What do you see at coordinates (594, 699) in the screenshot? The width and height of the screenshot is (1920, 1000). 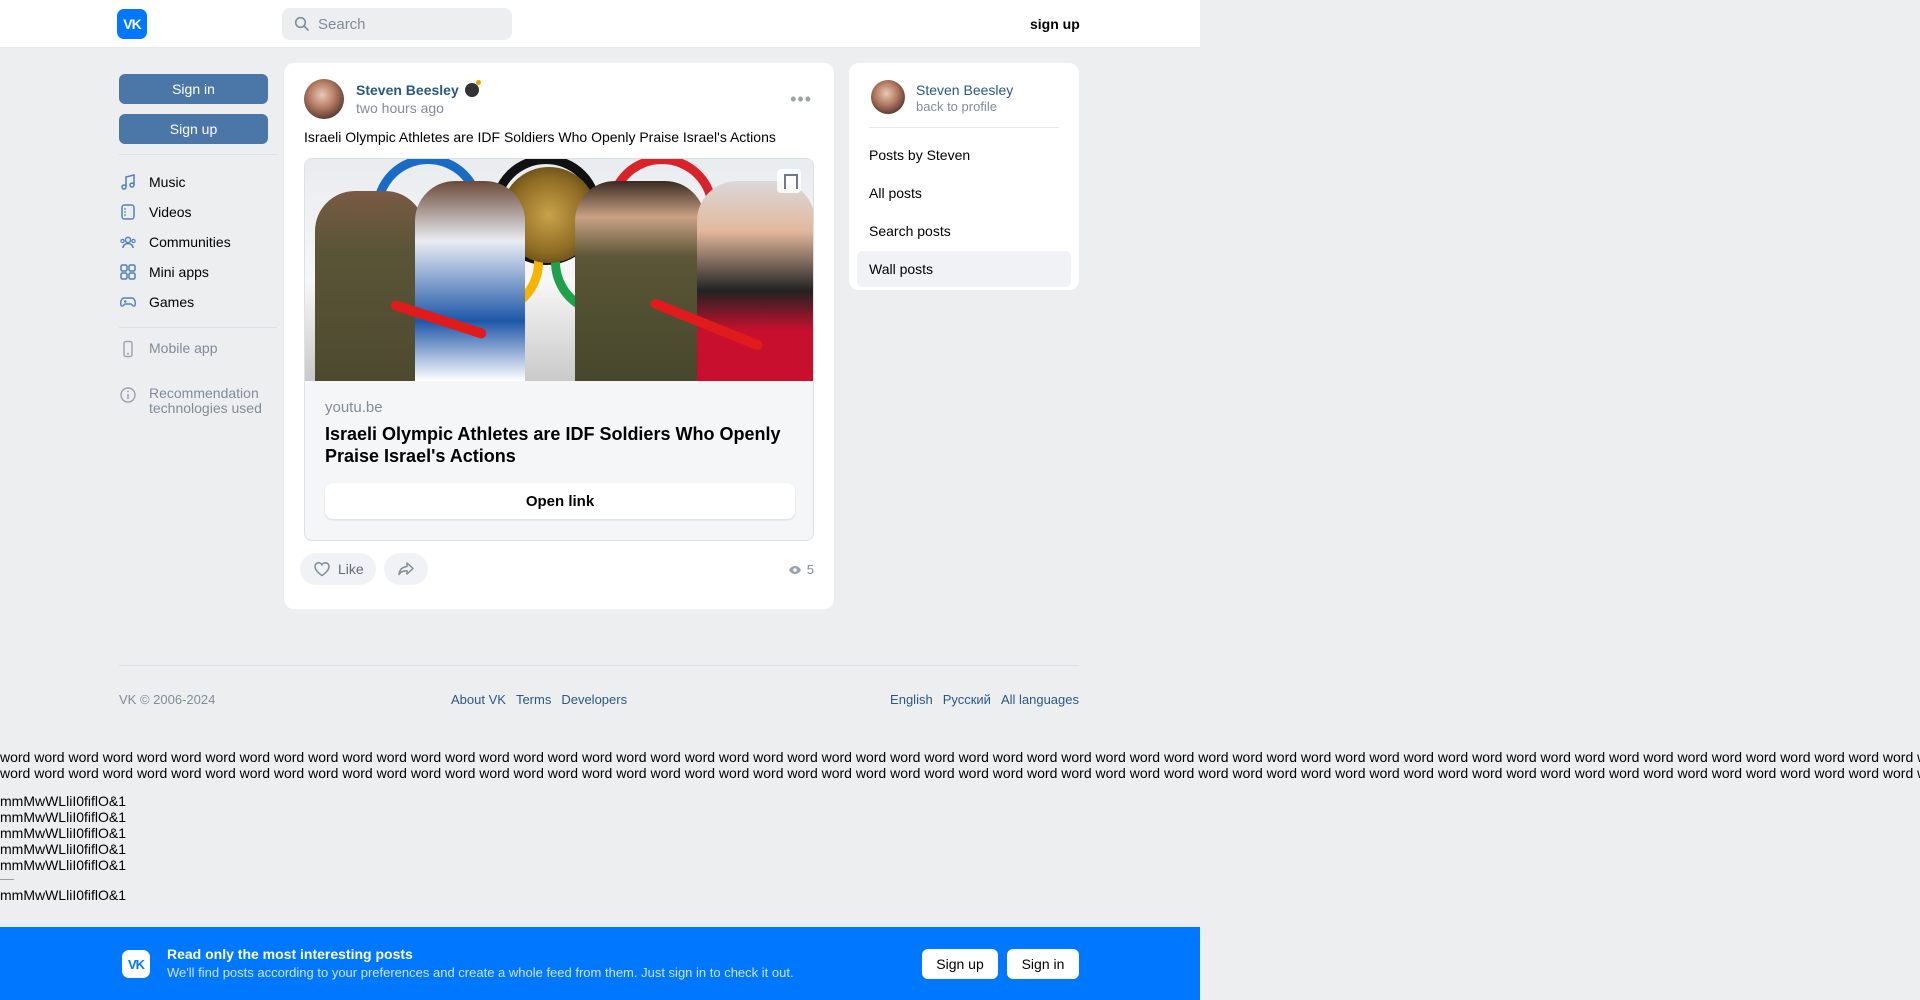 I see `footer-link-developers: Developers` at bounding box center [594, 699].